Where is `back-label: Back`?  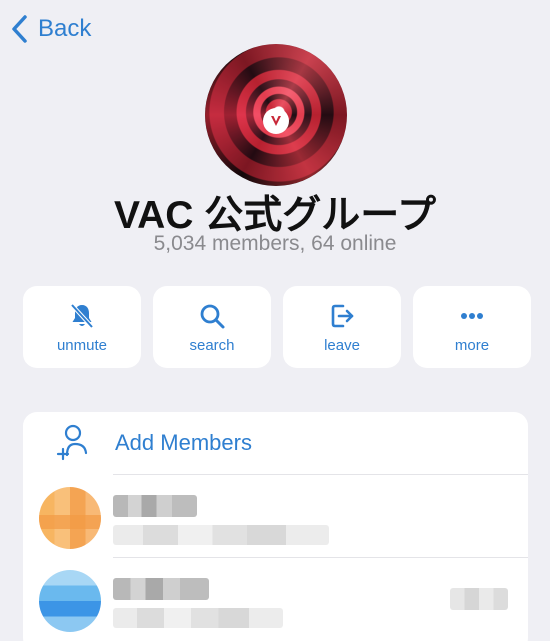
back-label: Back is located at coordinates (65, 28).